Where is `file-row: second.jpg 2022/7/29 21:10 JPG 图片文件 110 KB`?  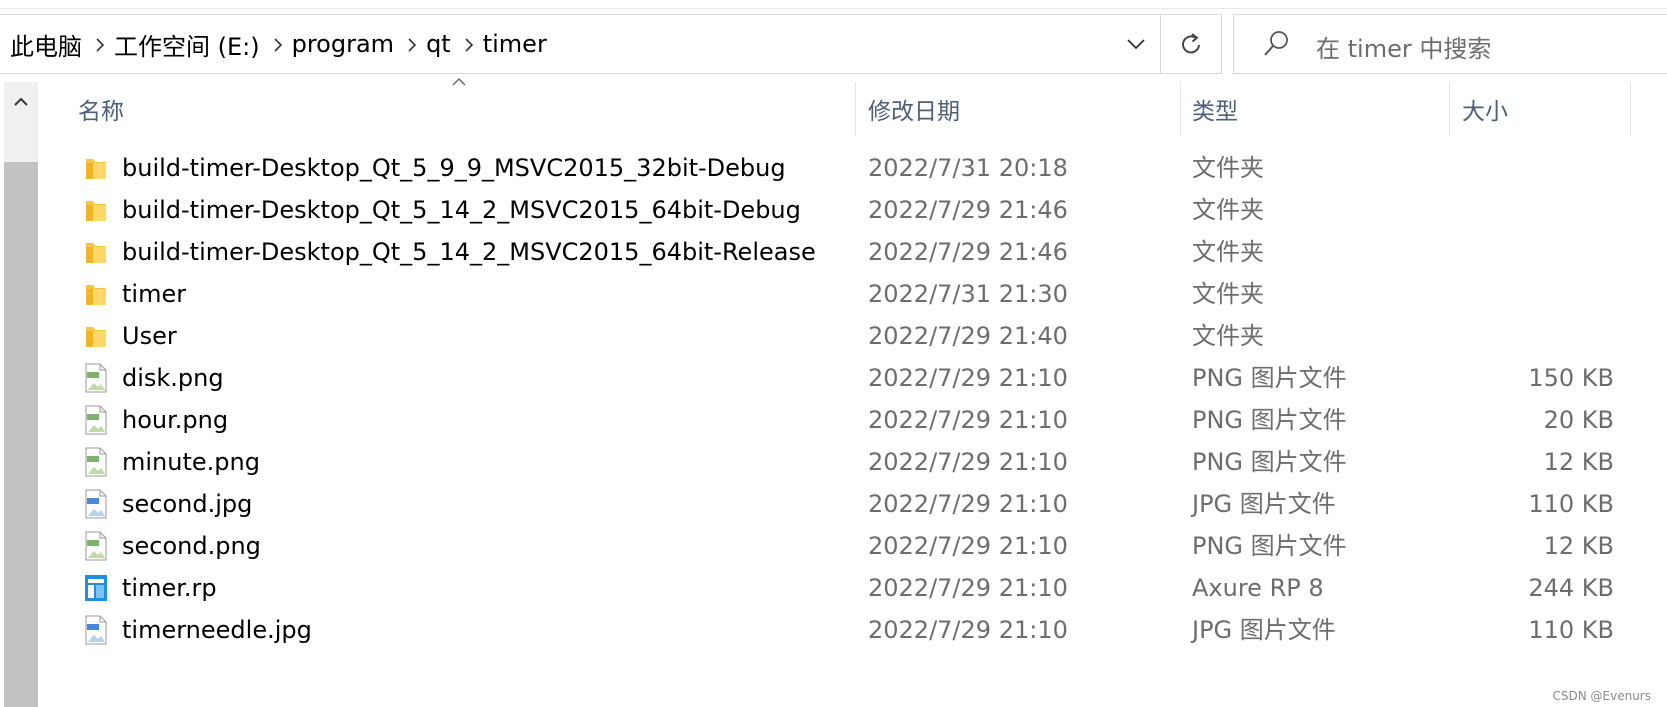 file-row: second.jpg 2022/7/29 21:10 JPG 图片文件 110 KB is located at coordinates (833, 504).